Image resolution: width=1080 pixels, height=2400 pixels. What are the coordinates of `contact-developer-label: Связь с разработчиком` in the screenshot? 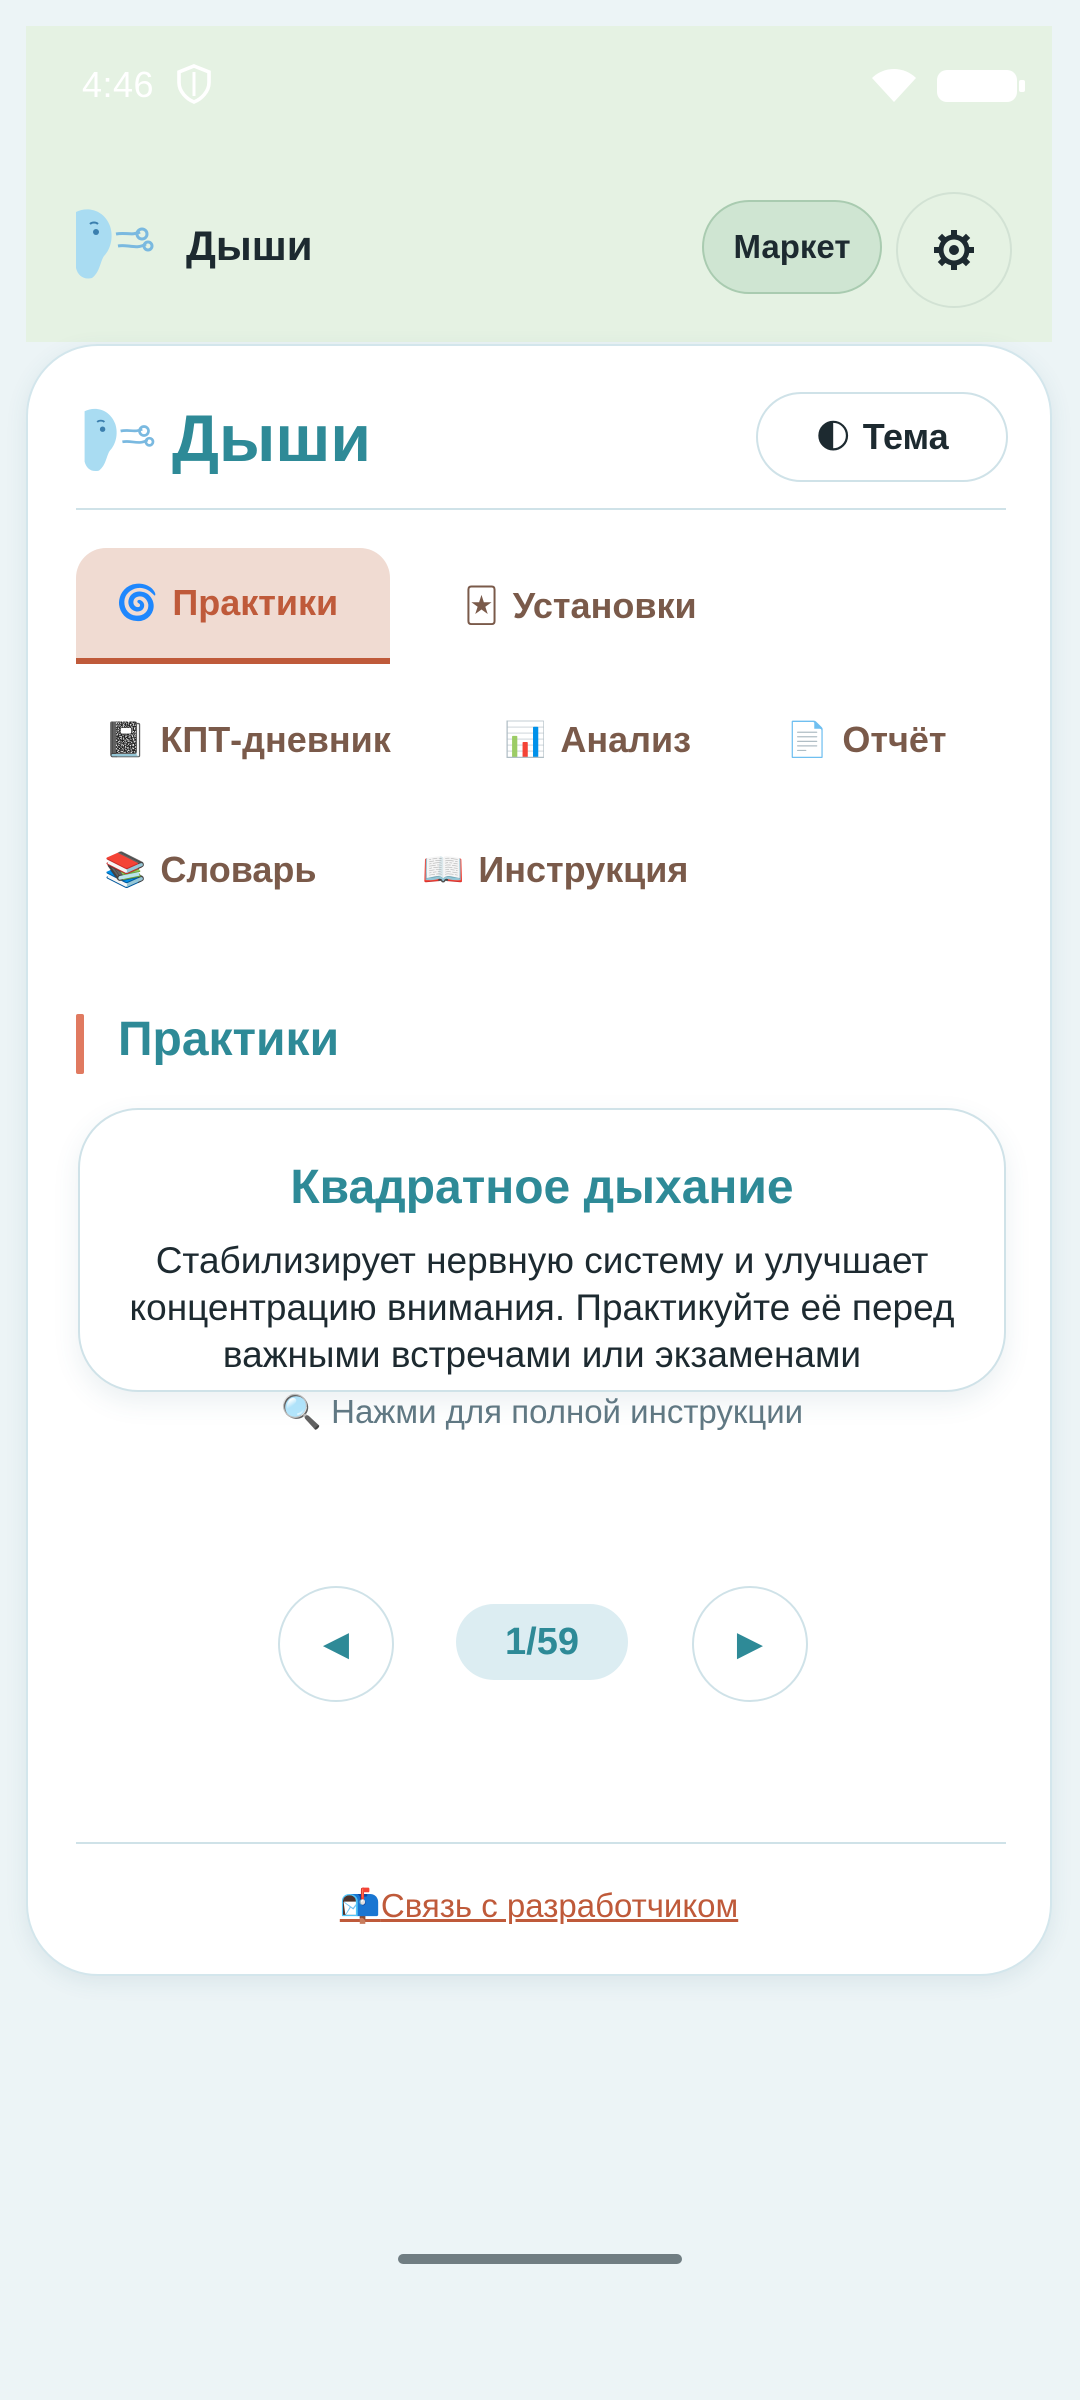 It's located at (559, 1905).